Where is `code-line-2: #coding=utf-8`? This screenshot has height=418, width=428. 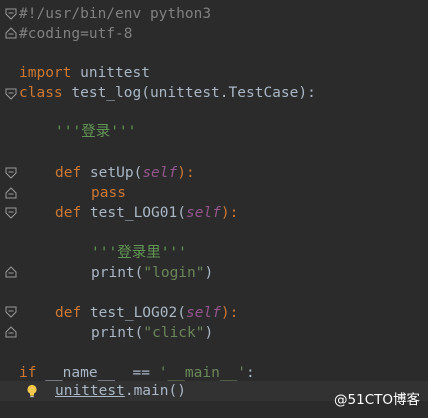
code-line-2: #coding=utf-8 is located at coordinates (76, 34).